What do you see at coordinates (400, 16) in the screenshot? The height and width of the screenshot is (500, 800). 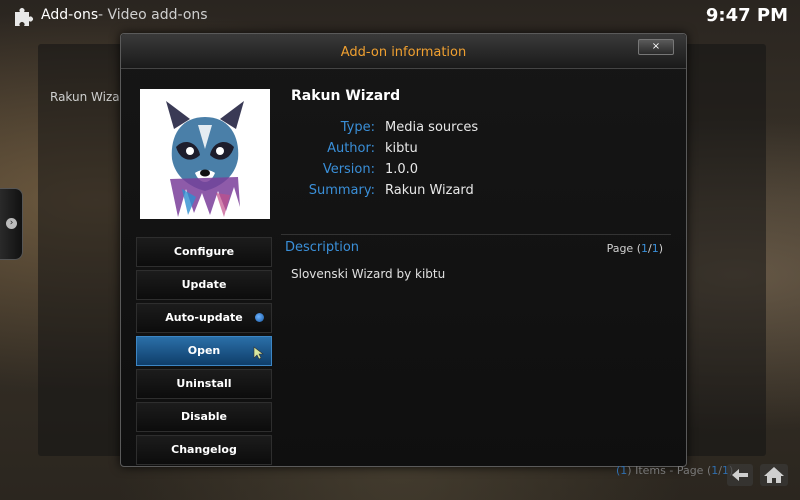 I see `top-bar: Add-ons - Video add-ons 9:47 PM` at bounding box center [400, 16].